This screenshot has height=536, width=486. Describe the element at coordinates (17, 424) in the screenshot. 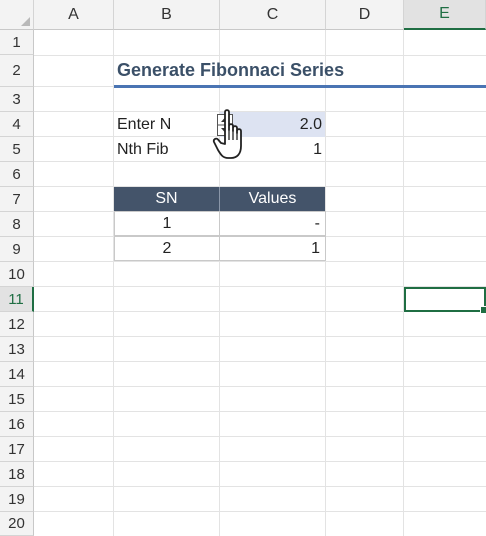

I see `row-header-16: 16` at that location.